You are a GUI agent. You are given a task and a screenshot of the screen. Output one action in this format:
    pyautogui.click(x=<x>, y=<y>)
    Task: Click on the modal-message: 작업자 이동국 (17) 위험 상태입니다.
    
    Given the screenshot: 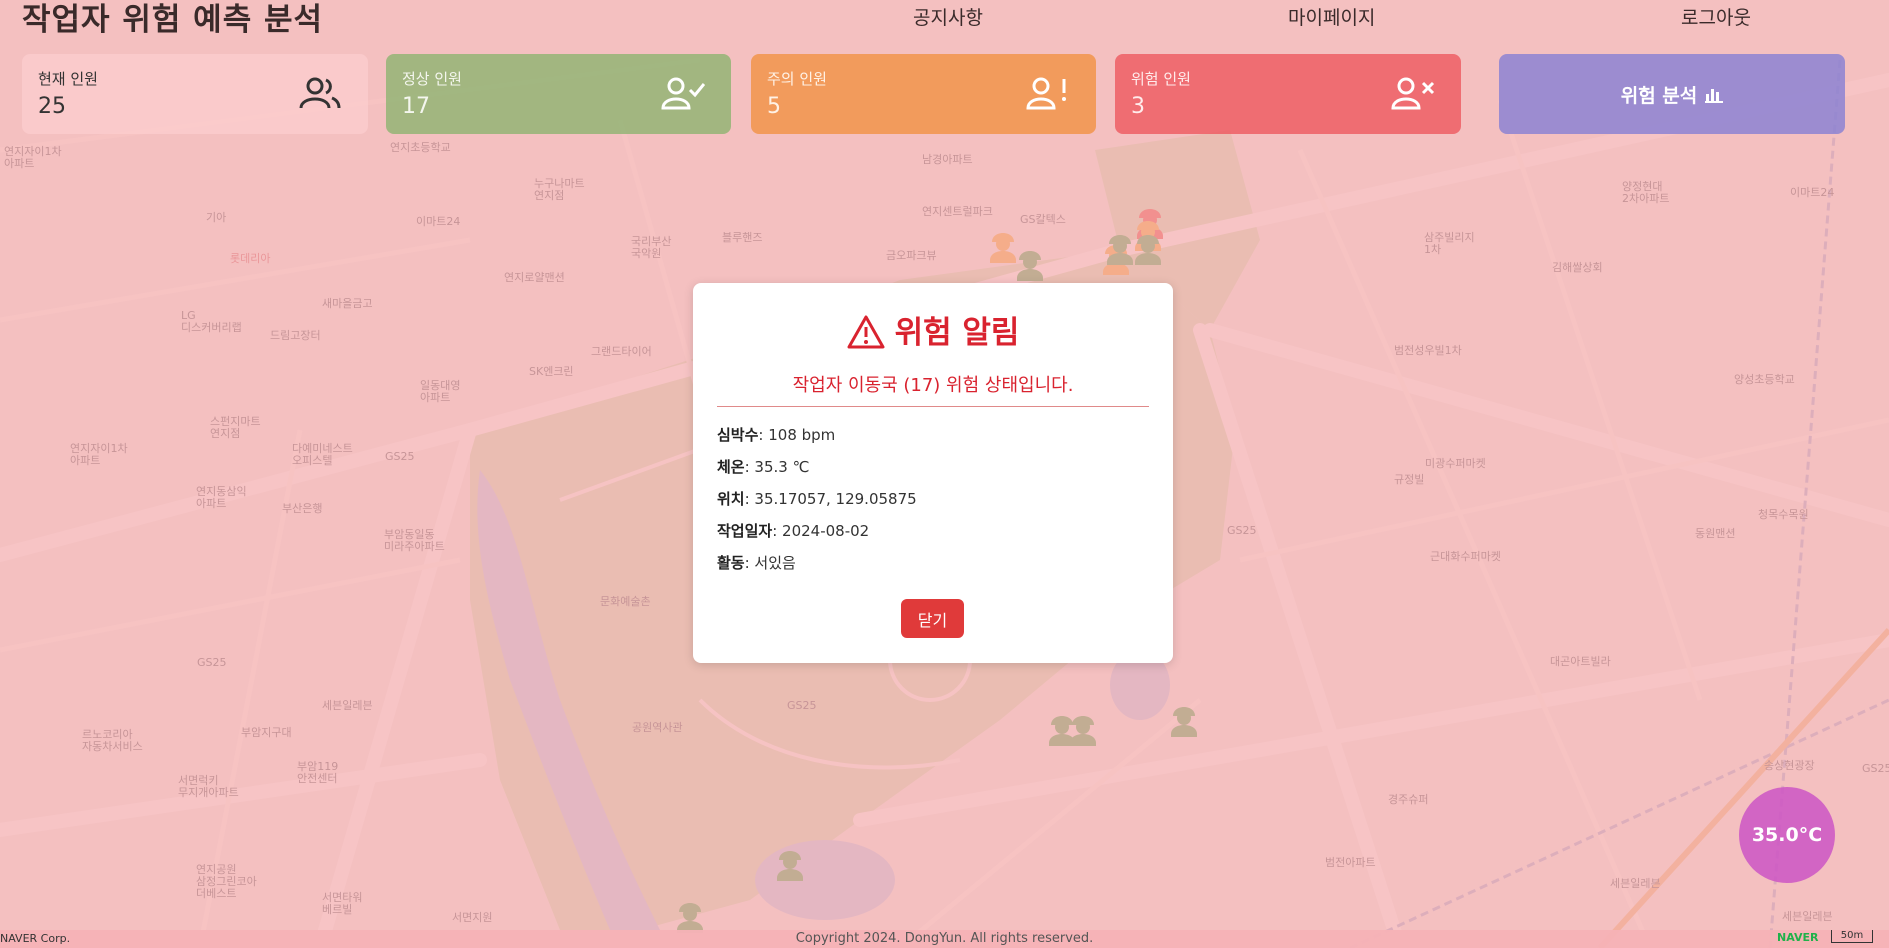 What is the action you would take?
    pyautogui.click(x=933, y=385)
    